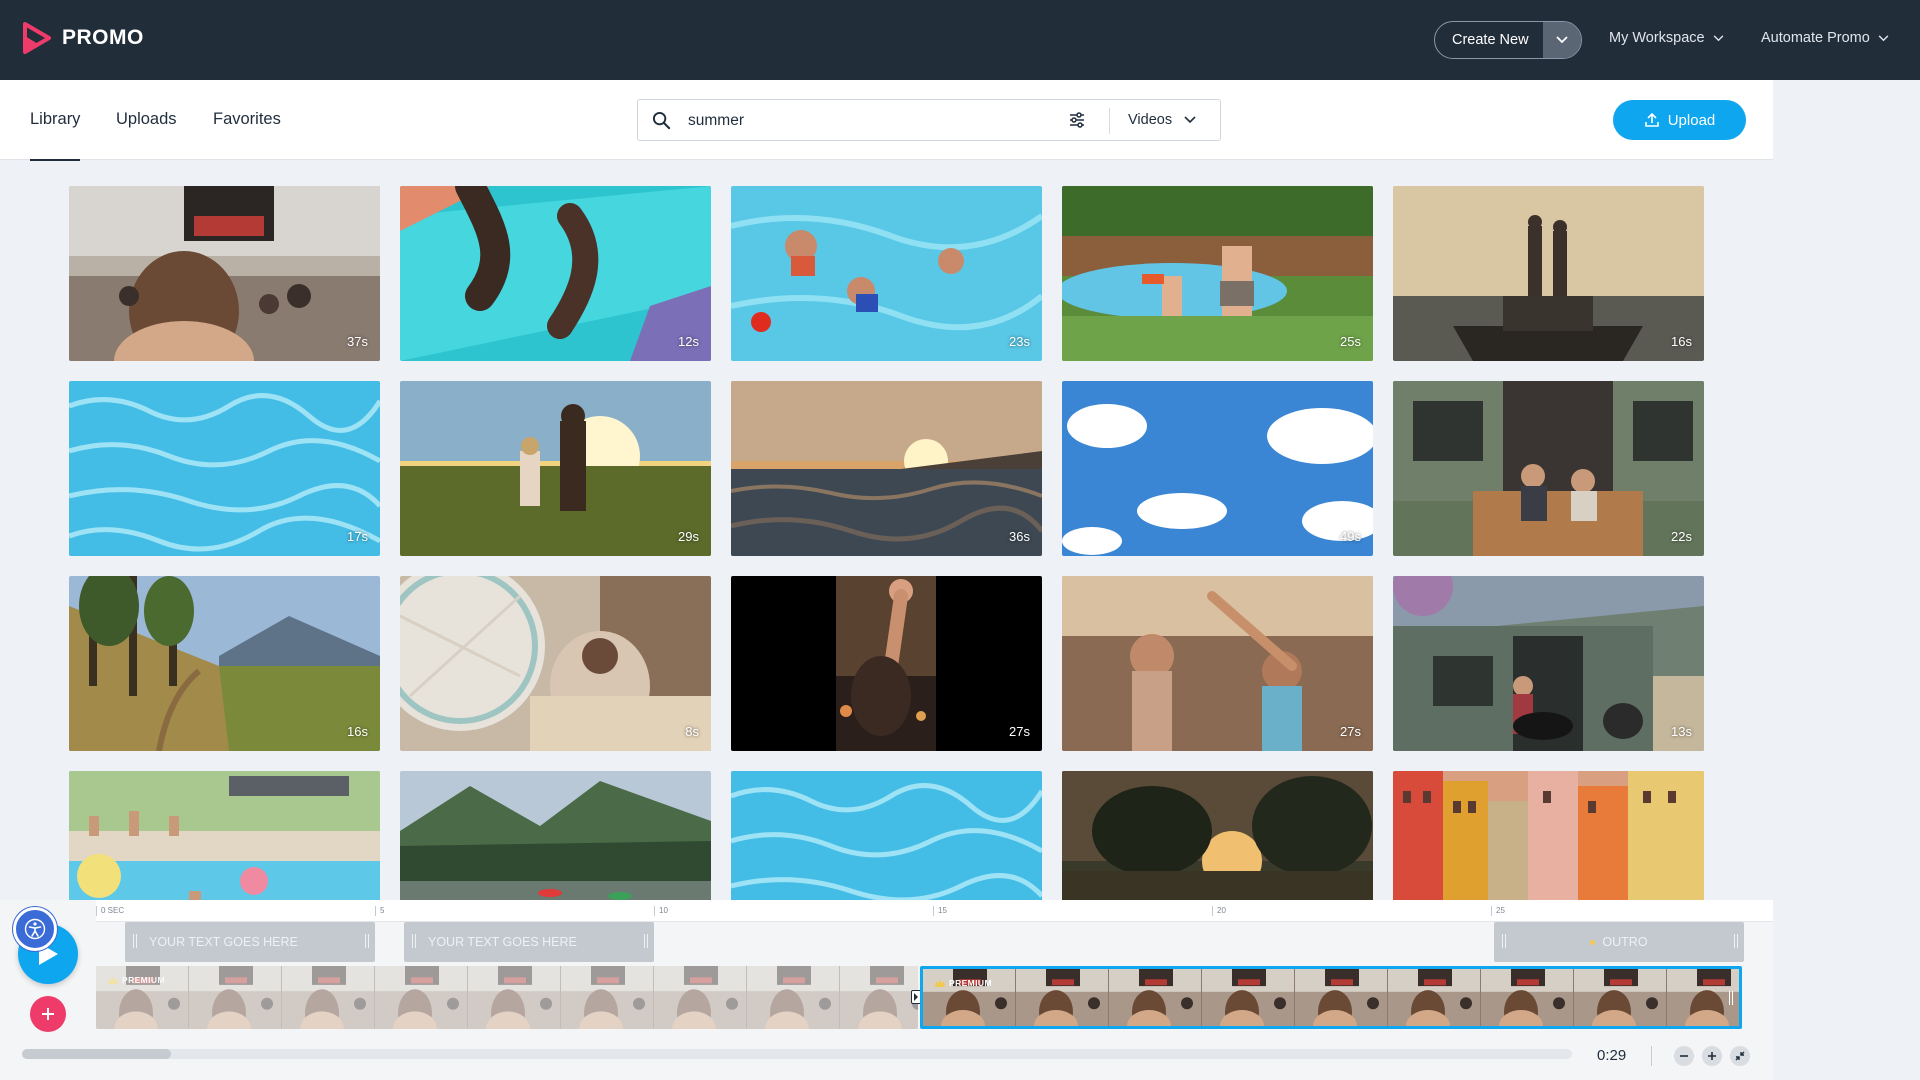 The width and height of the screenshot is (1920, 1080). What do you see at coordinates (1593, 942) in the screenshot?
I see `dot-icon` at bounding box center [1593, 942].